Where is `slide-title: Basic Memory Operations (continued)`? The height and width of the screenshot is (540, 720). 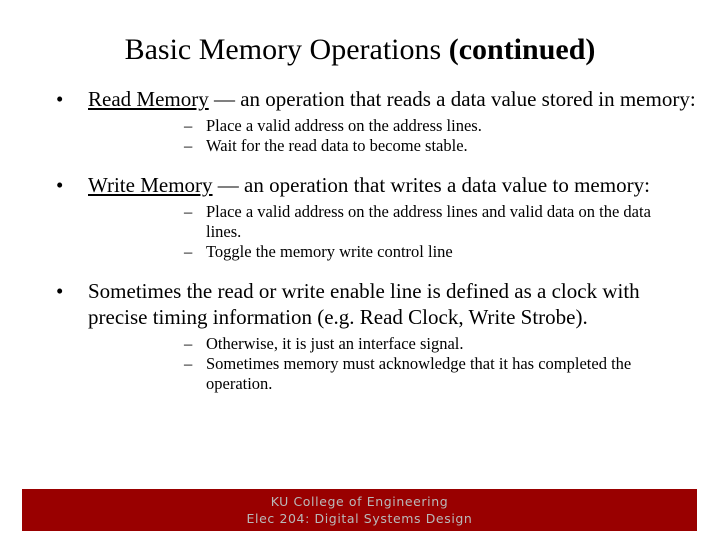 slide-title: Basic Memory Operations (continued) is located at coordinates (360, 50).